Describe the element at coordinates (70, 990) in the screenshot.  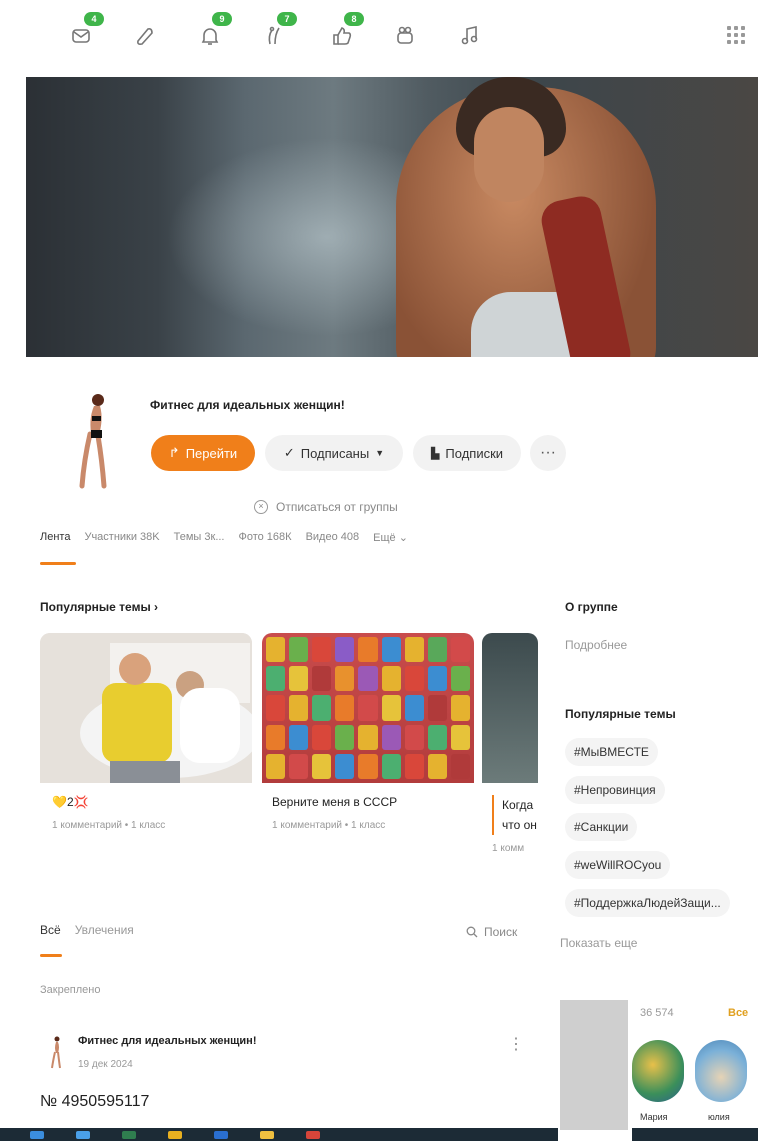
I see `pinned-label: Закреплено` at that location.